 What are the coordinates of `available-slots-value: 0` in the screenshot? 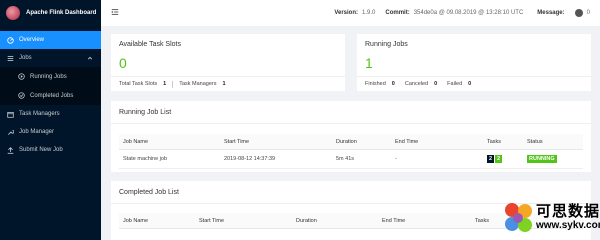 It's located at (123, 63).